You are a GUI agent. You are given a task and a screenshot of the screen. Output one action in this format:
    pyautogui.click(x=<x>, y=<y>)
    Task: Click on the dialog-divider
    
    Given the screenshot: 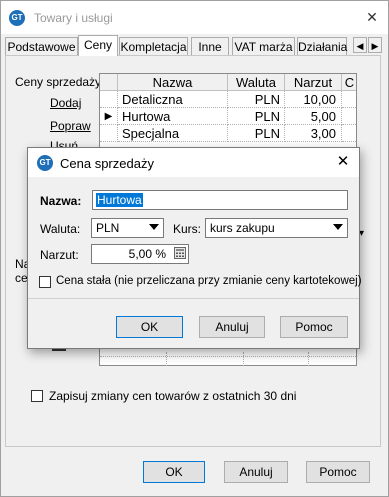 What is the action you would take?
    pyautogui.click(x=193, y=298)
    